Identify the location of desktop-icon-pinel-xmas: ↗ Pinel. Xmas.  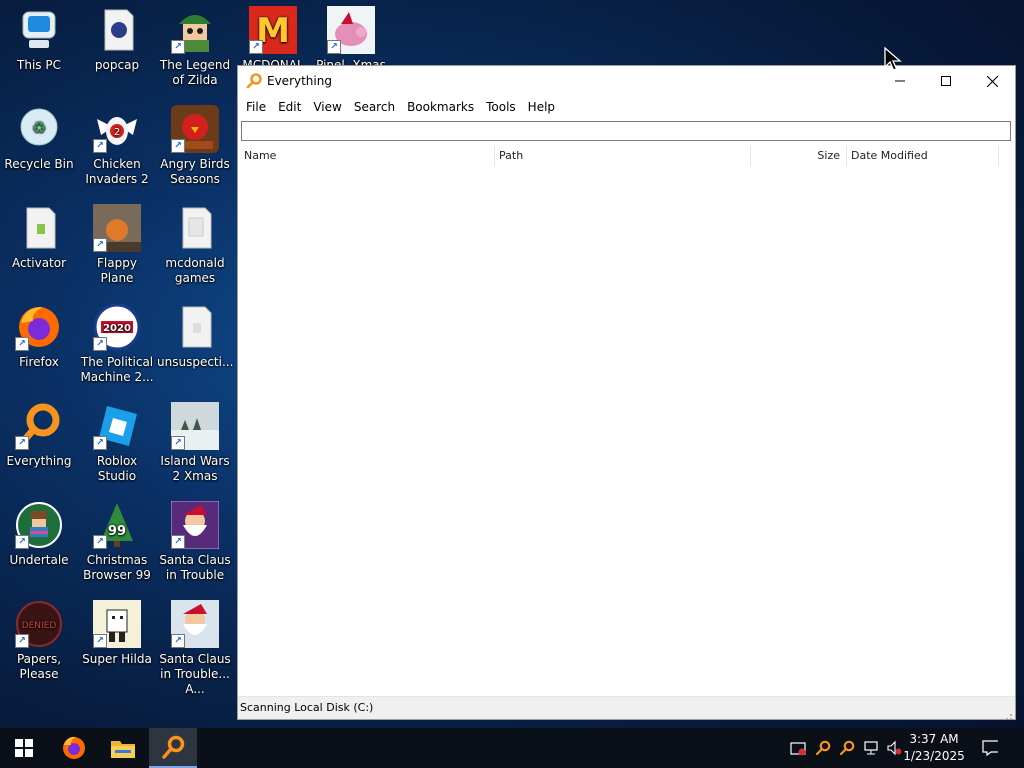
(351, 39).